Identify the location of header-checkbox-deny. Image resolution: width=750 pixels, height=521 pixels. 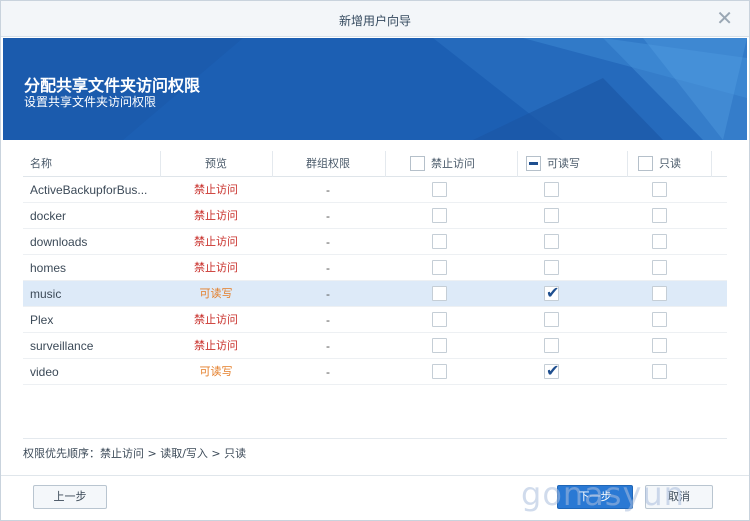
(417, 163).